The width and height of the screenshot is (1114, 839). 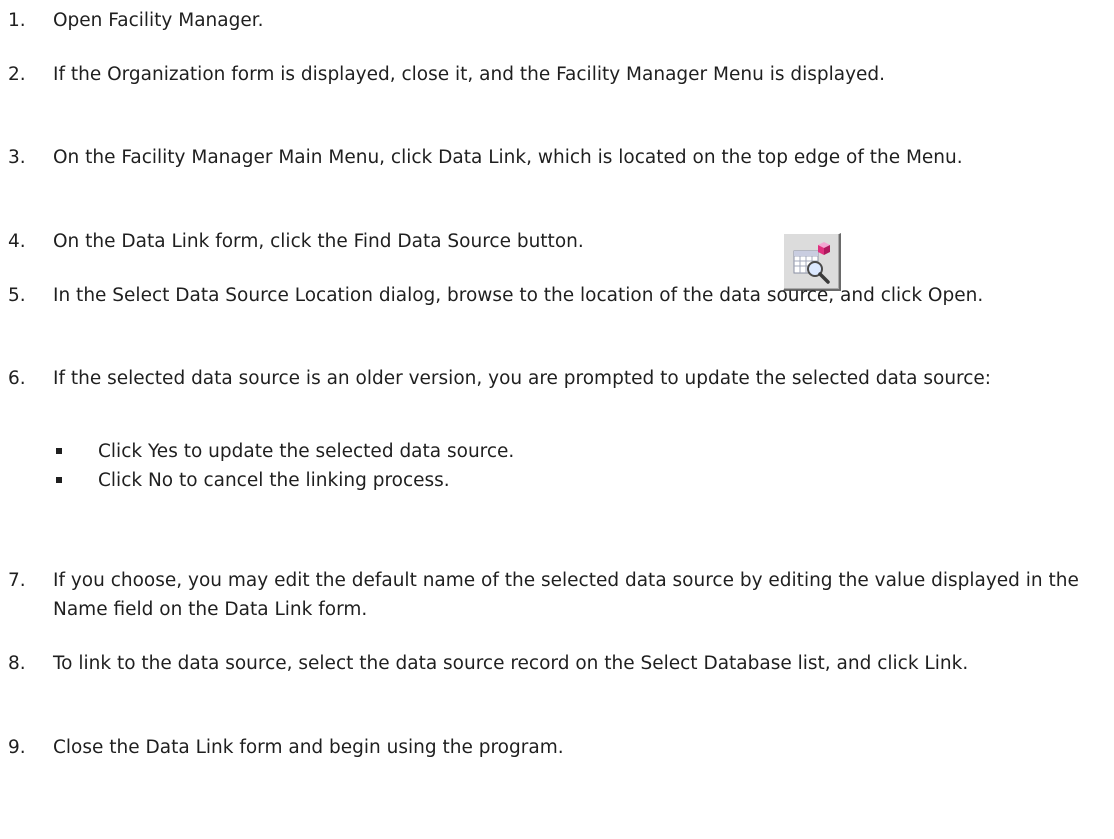 What do you see at coordinates (17, 295) in the screenshot?
I see `step-number: 5.` at bounding box center [17, 295].